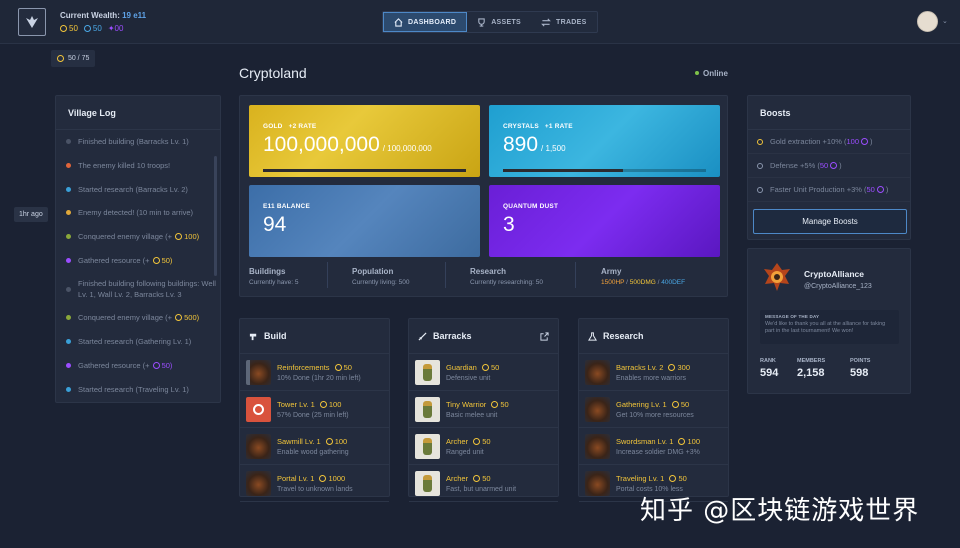 Image resolution: width=960 pixels, height=548 pixels. I want to click on crystal-icon, so click(87, 28).